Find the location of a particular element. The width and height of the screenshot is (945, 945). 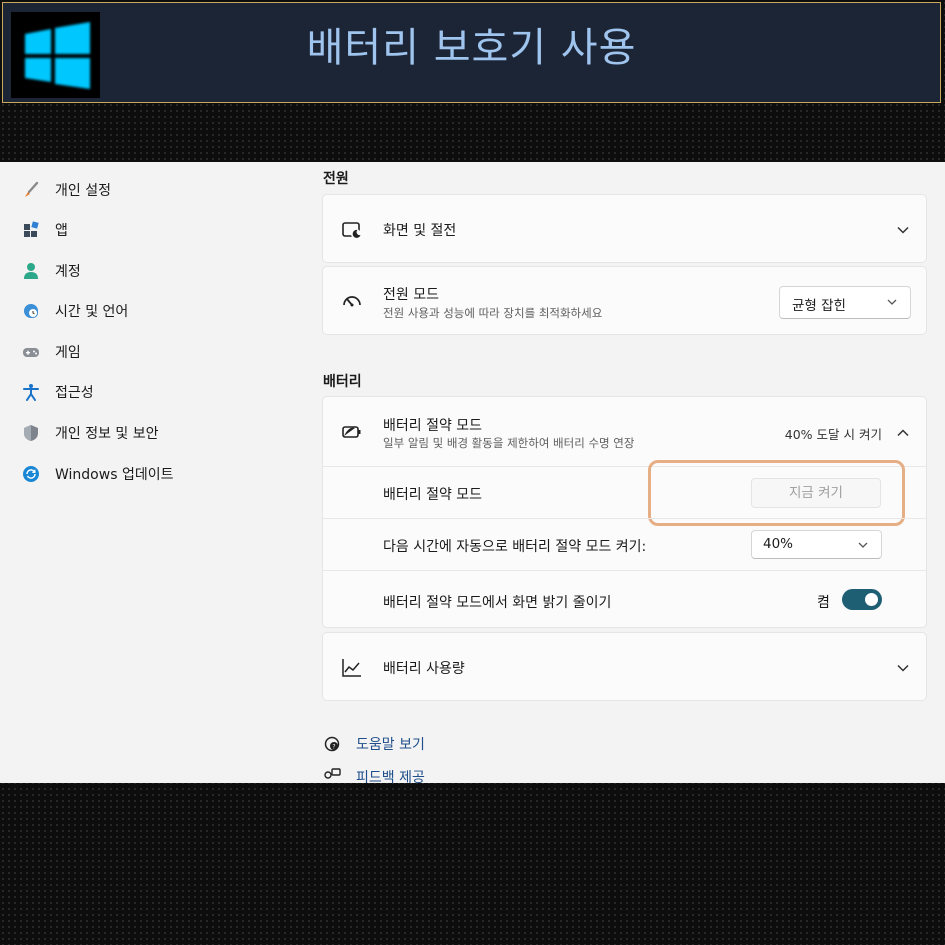

sidebar-item-accessibility: 접근성 is located at coordinates (57, 392).